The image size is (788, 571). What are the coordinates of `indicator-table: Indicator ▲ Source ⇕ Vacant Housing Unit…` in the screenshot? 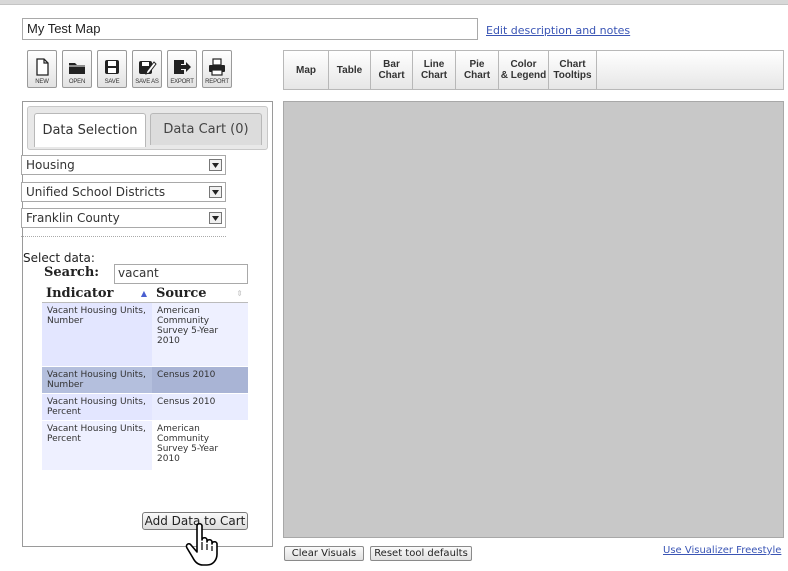 It's located at (145, 378).